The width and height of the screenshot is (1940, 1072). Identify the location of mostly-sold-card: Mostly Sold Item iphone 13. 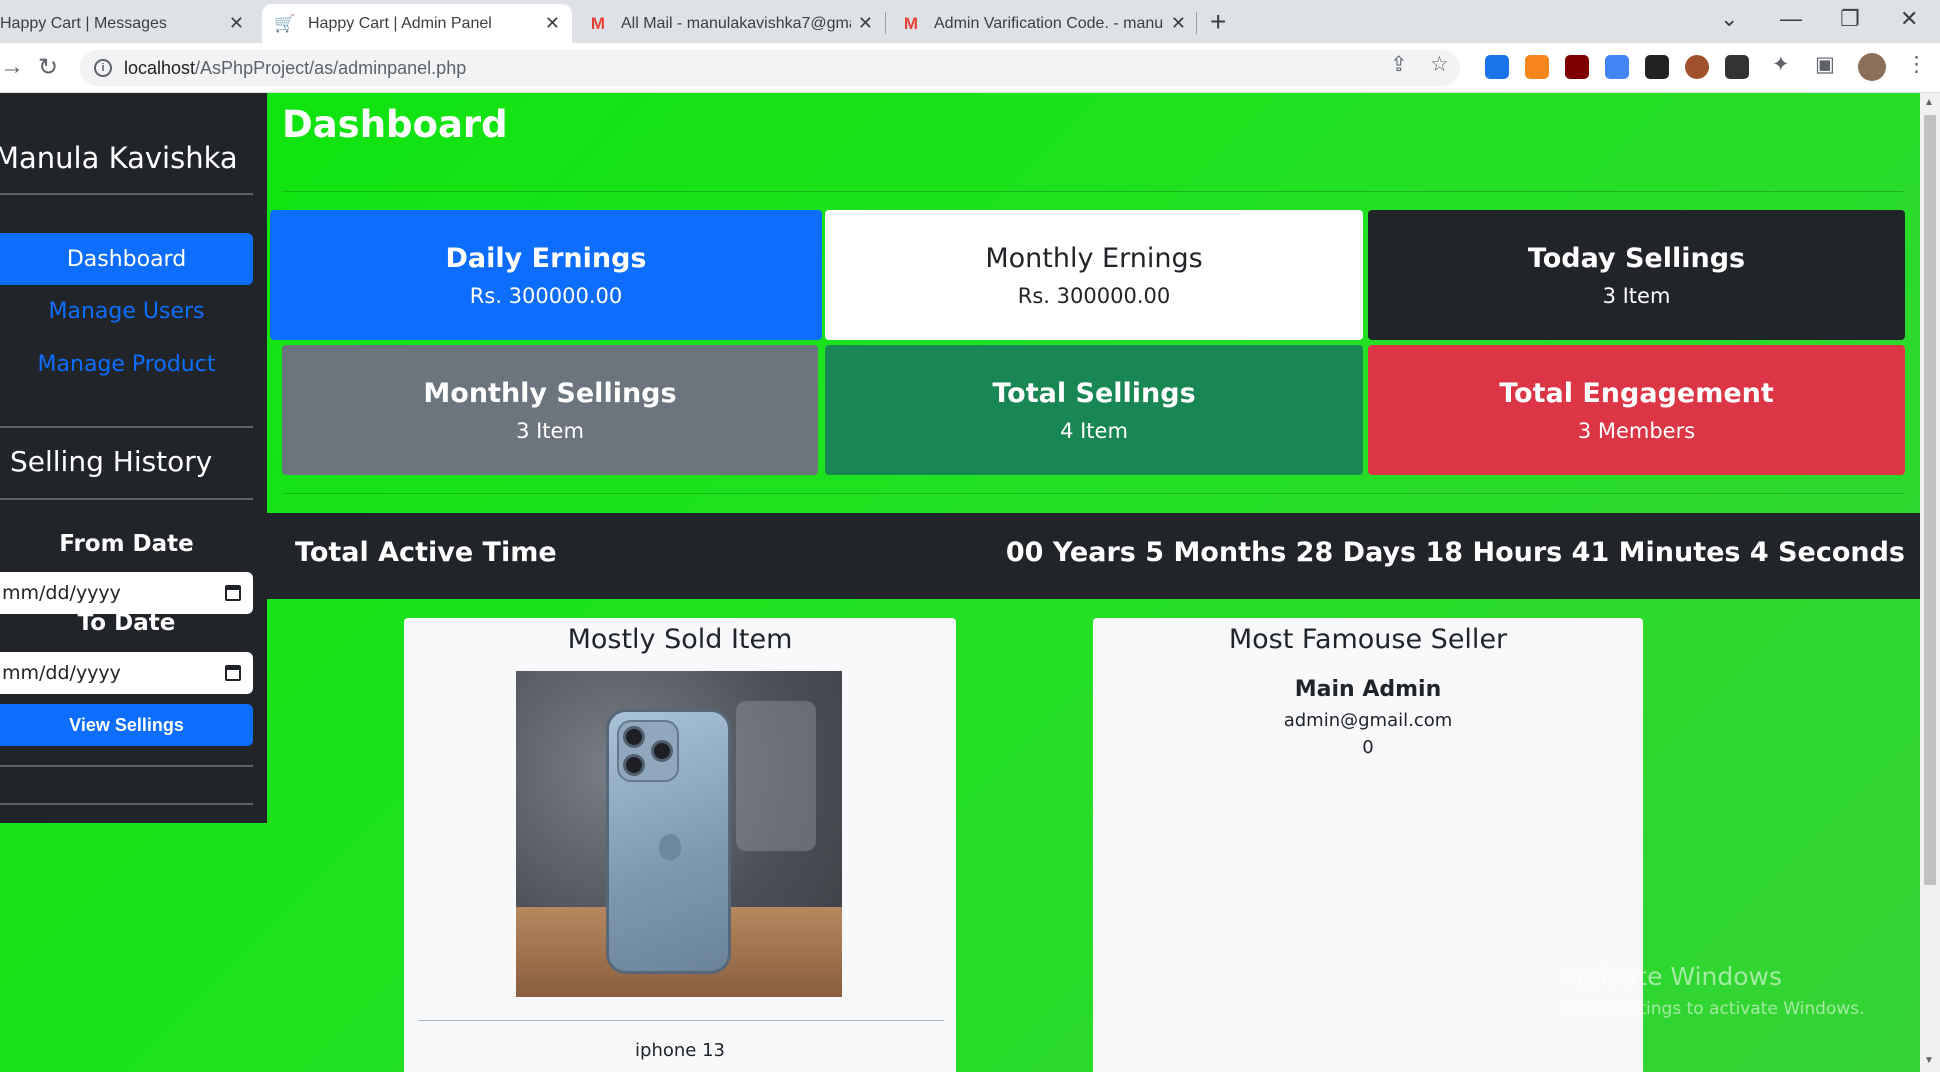
(680, 845).